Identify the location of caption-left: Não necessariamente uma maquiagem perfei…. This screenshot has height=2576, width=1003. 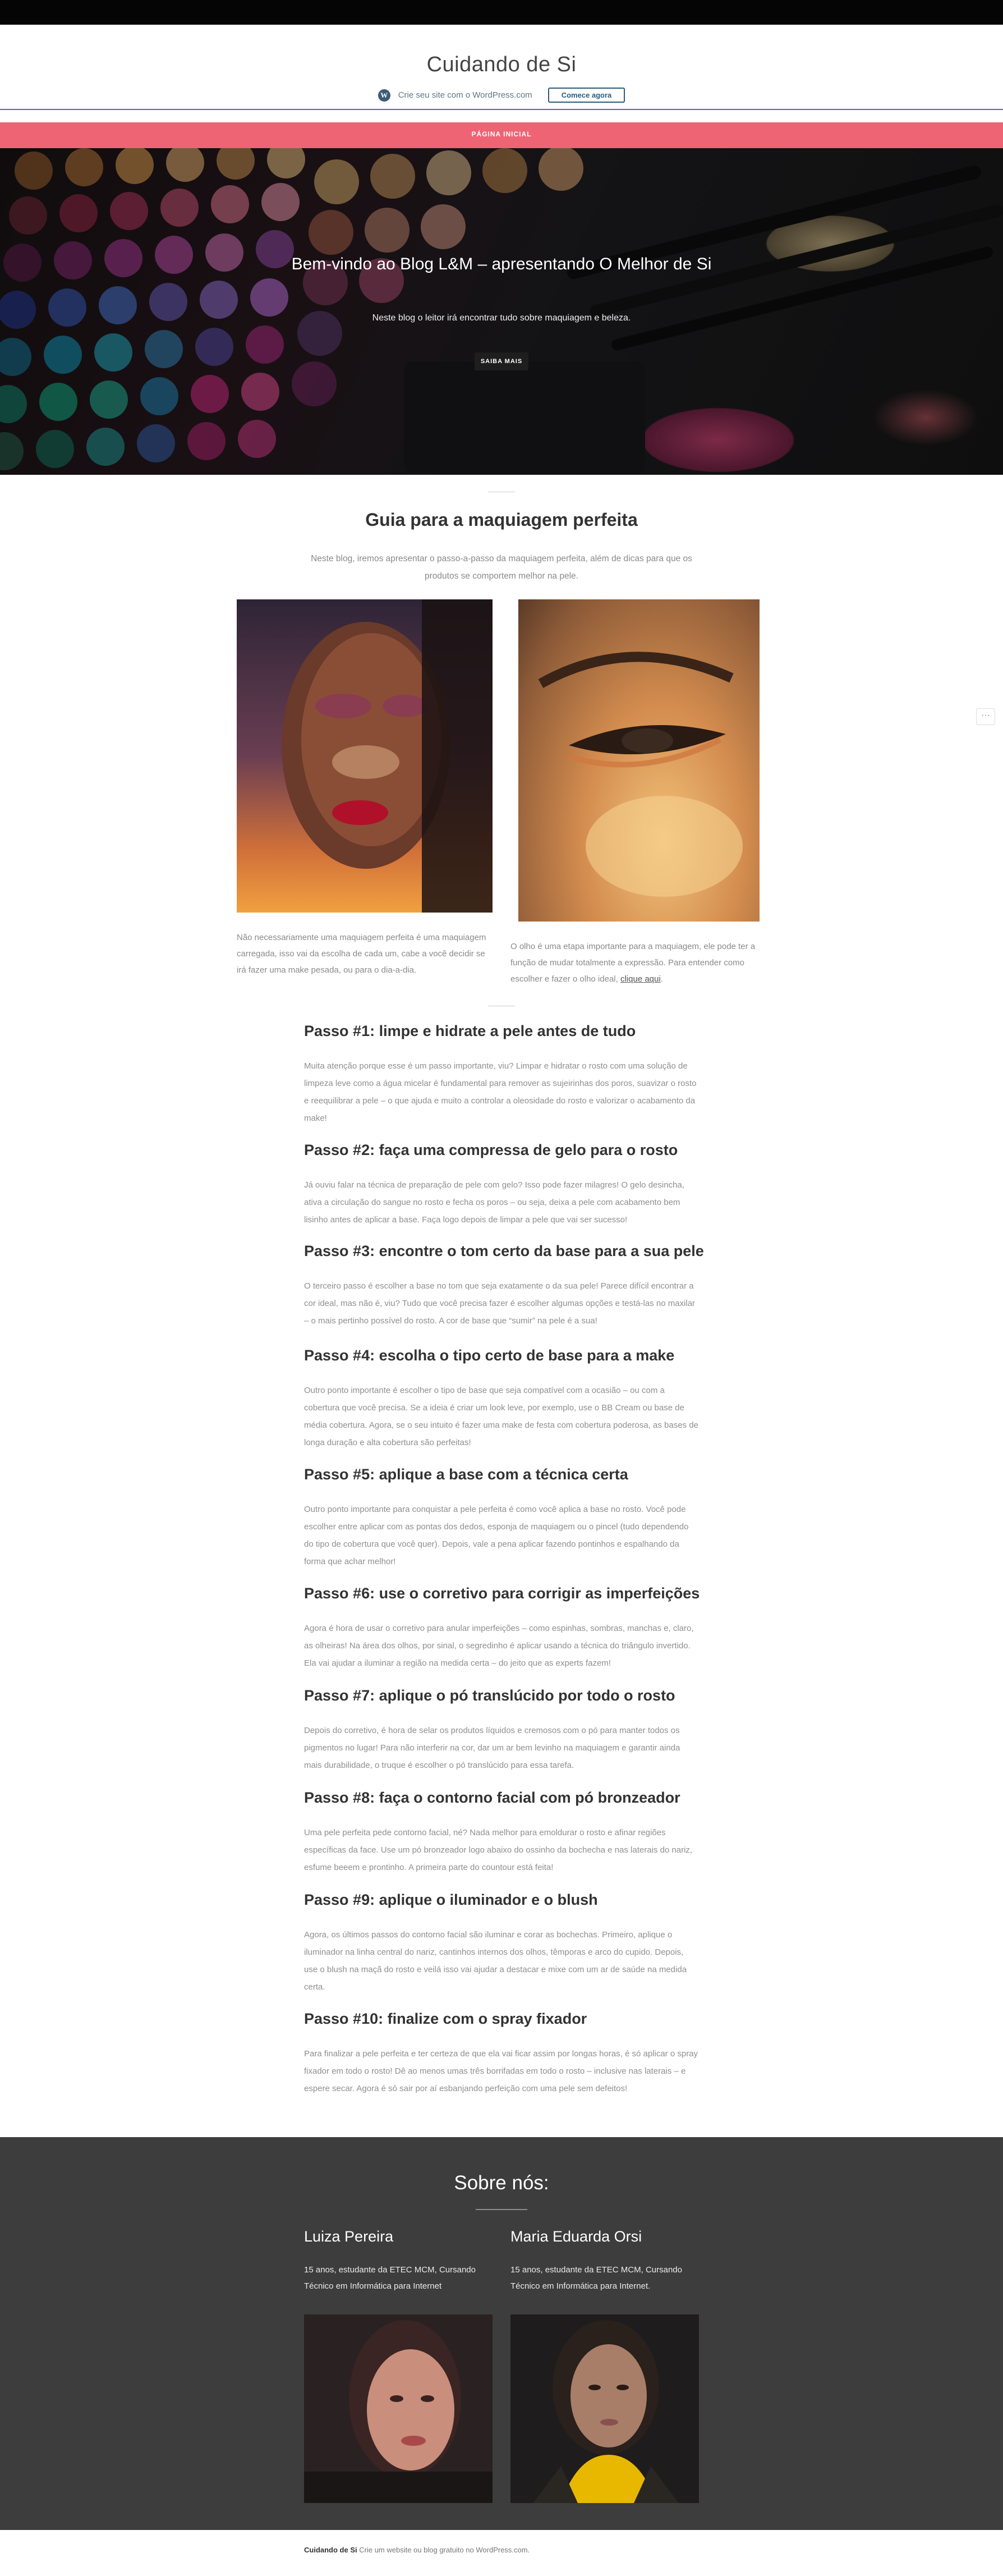
(362, 954).